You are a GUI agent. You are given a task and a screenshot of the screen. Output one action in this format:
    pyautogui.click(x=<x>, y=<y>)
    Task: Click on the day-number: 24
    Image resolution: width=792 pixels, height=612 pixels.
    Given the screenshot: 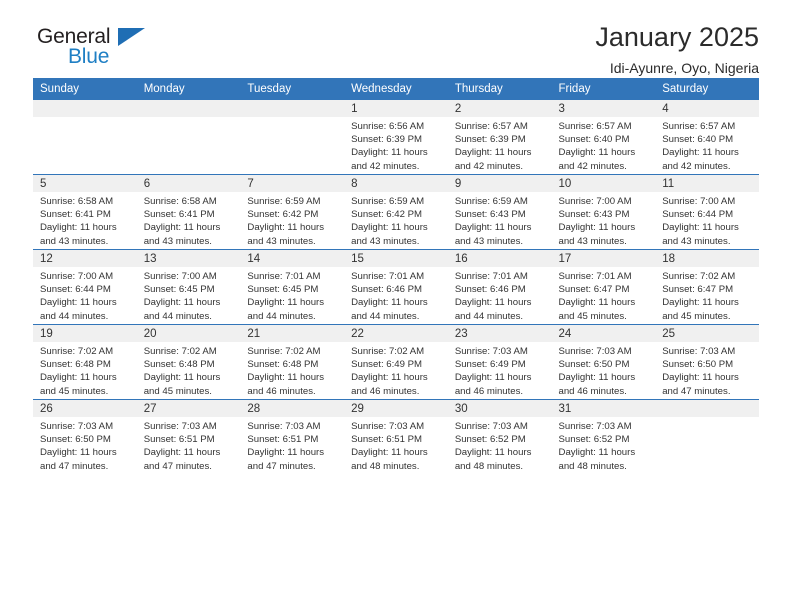 What is the action you would take?
    pyautogui.click(x=603, y=333)
    